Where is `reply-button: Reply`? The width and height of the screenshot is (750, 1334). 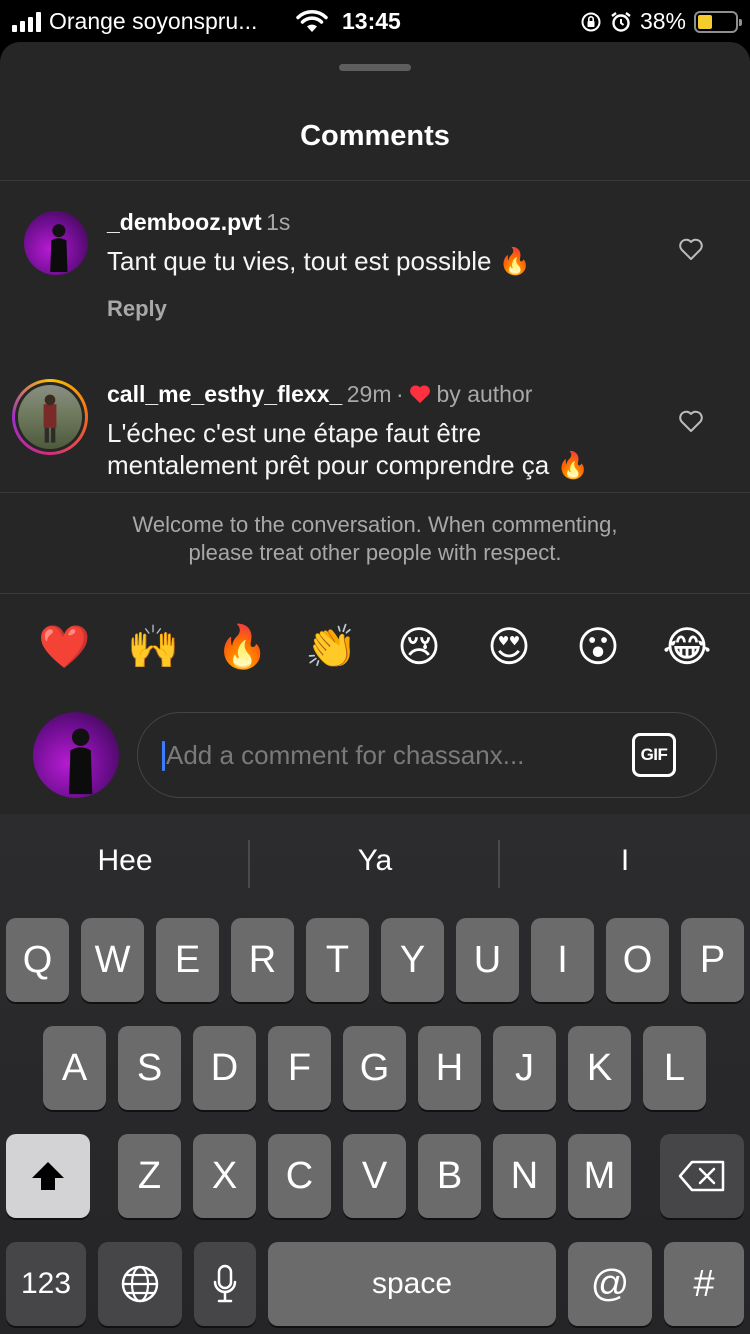
reply-button: Reply is located at coordinates (137, 309).